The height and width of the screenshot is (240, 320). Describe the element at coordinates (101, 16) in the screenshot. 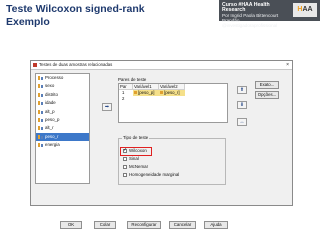

I see `slide-title: Teste Wilcoxon signed-rank Exemplo` at that location.